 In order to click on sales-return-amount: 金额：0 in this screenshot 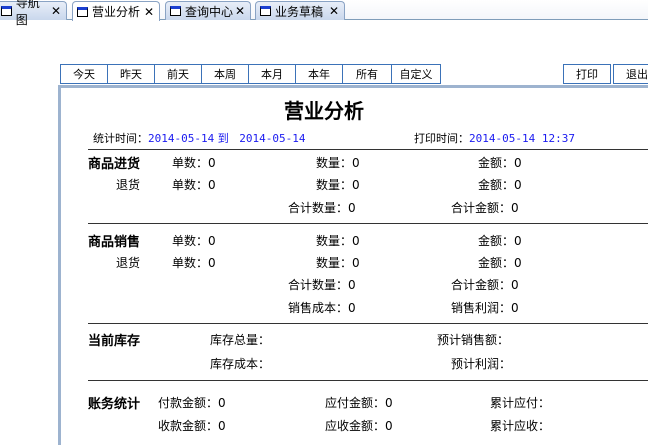, I will do `click(500, 263)`.